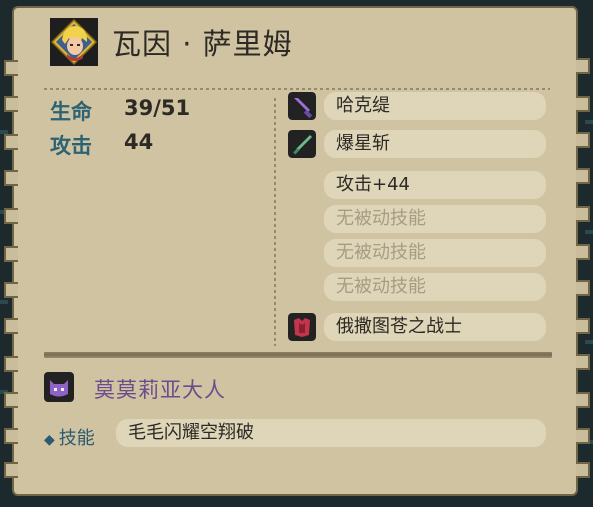 The height and width of the screenshot is (507, 593). What do you see at coordinates (435, 144) in the screenshot?
I see `weapon-slot-2: 爆星斩` at bounding box center [435, 144].